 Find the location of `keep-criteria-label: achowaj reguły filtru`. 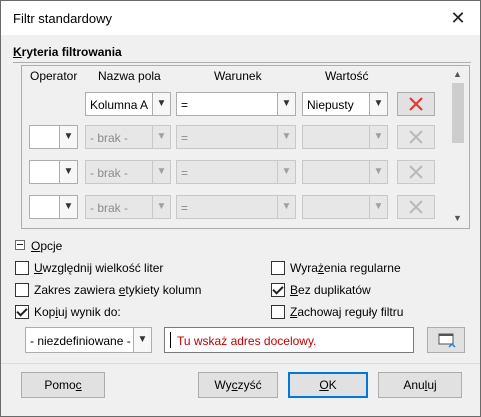

keep-criteria-label: achowaj reguły filtru is located at coordinates (350, 312).